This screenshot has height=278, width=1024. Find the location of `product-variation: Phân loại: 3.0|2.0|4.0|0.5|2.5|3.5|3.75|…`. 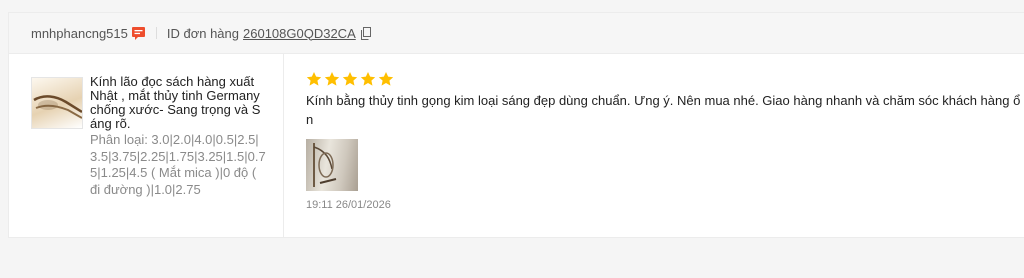

product-variation: Phân loại: 3.0|2.0|4.0|0.5|2.5|3.5|3.75|… is located at coordinates (178, 164).